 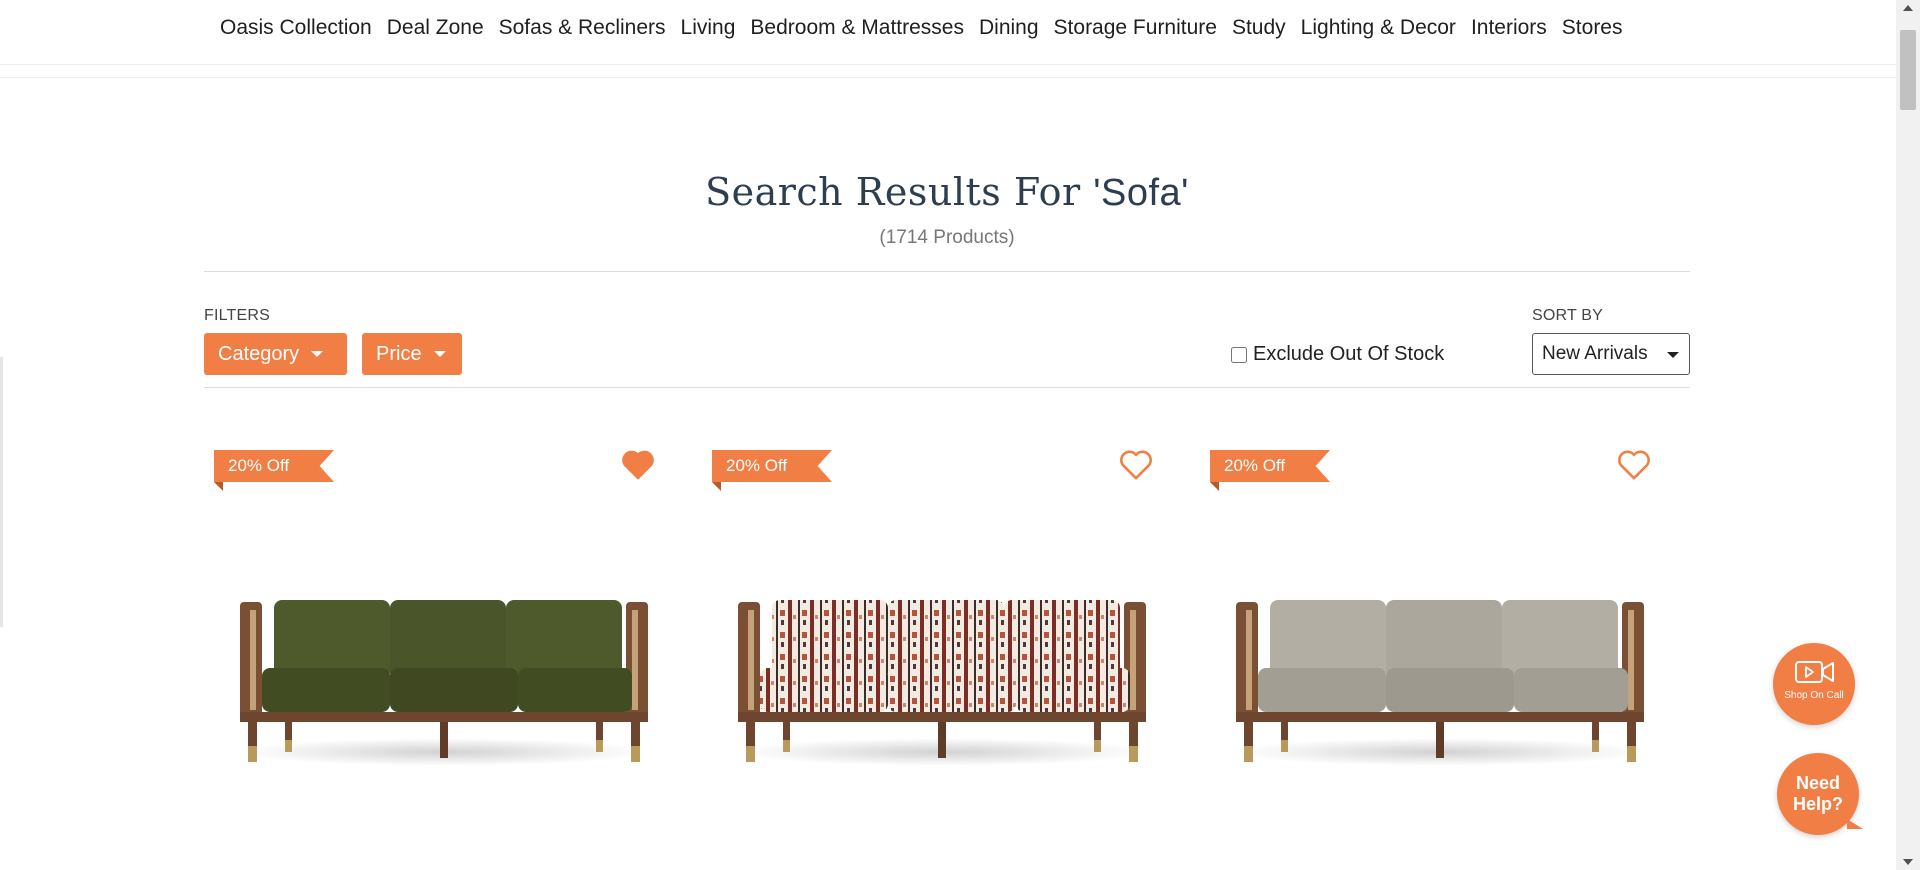 I want to click on sort-select: New Arrivals, so click(x=1611, y=354).